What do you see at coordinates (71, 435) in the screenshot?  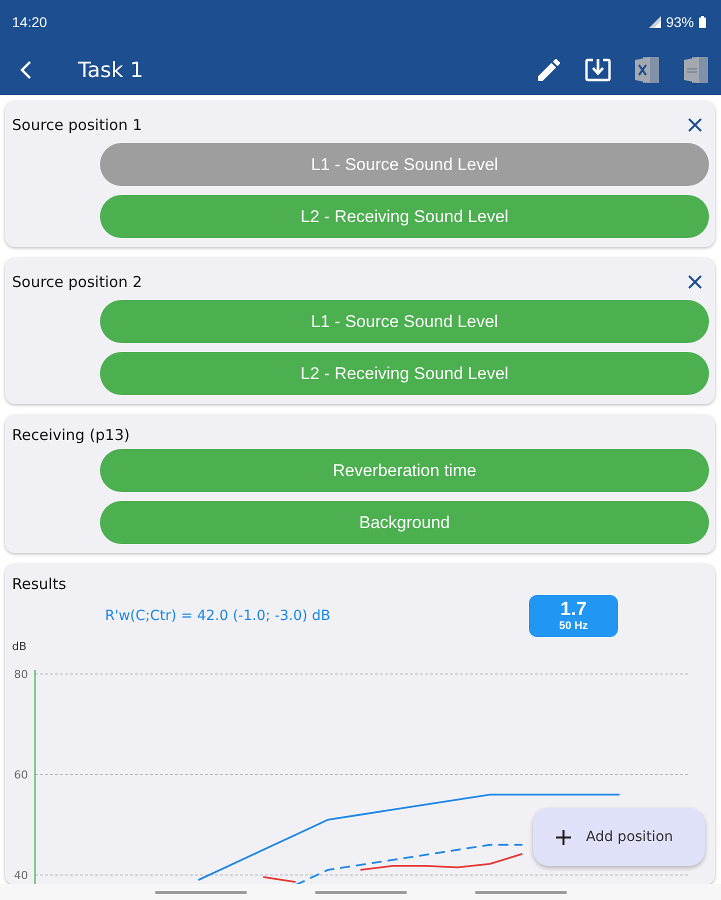 I see `card-title: Receiving (p13)` at bounding box center [71, 435].